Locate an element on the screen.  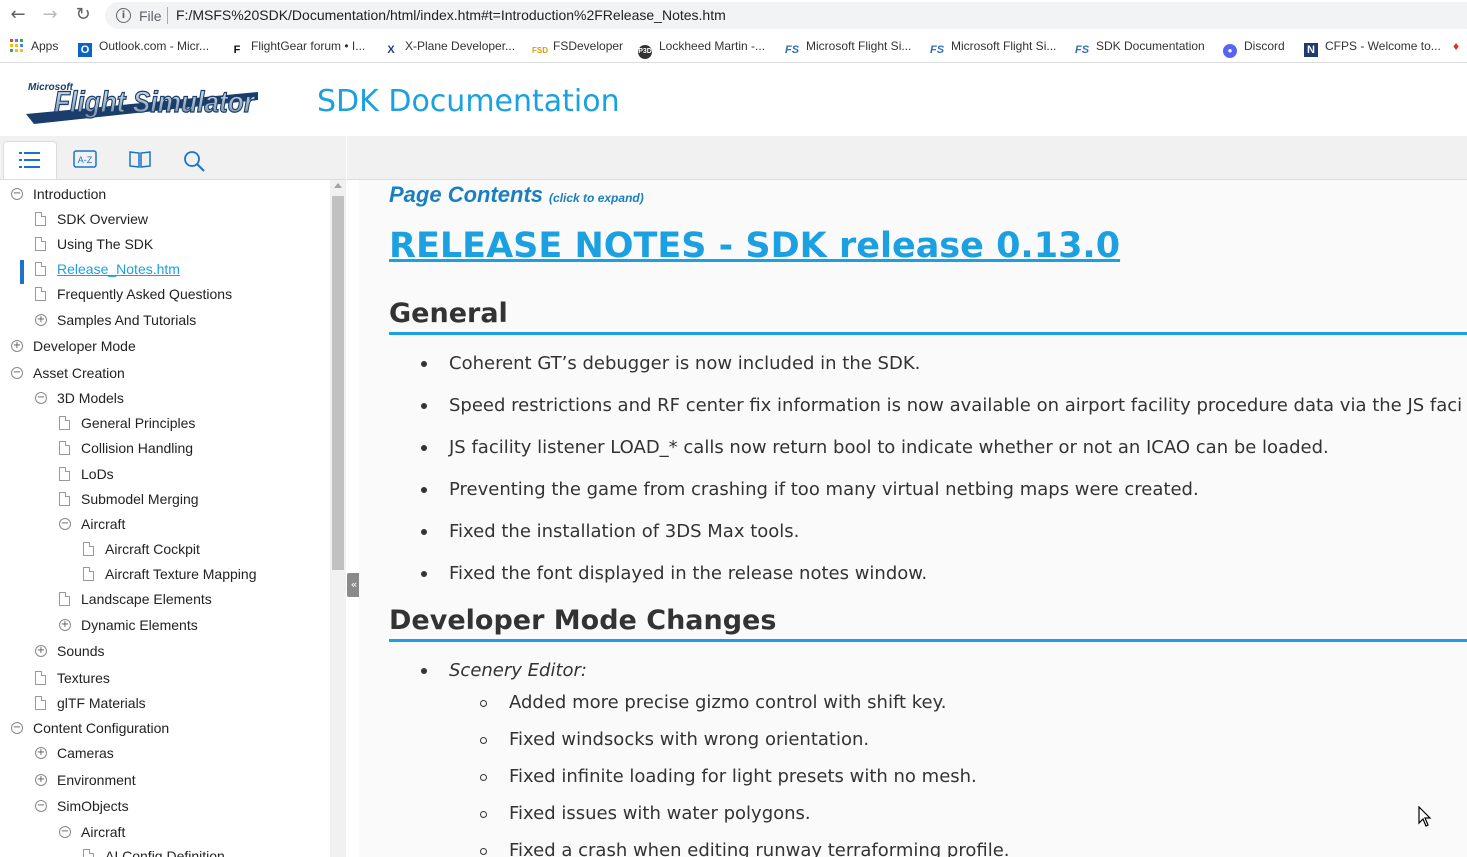
page-contents-label: Page Contents is located at coordinates (466, 194).